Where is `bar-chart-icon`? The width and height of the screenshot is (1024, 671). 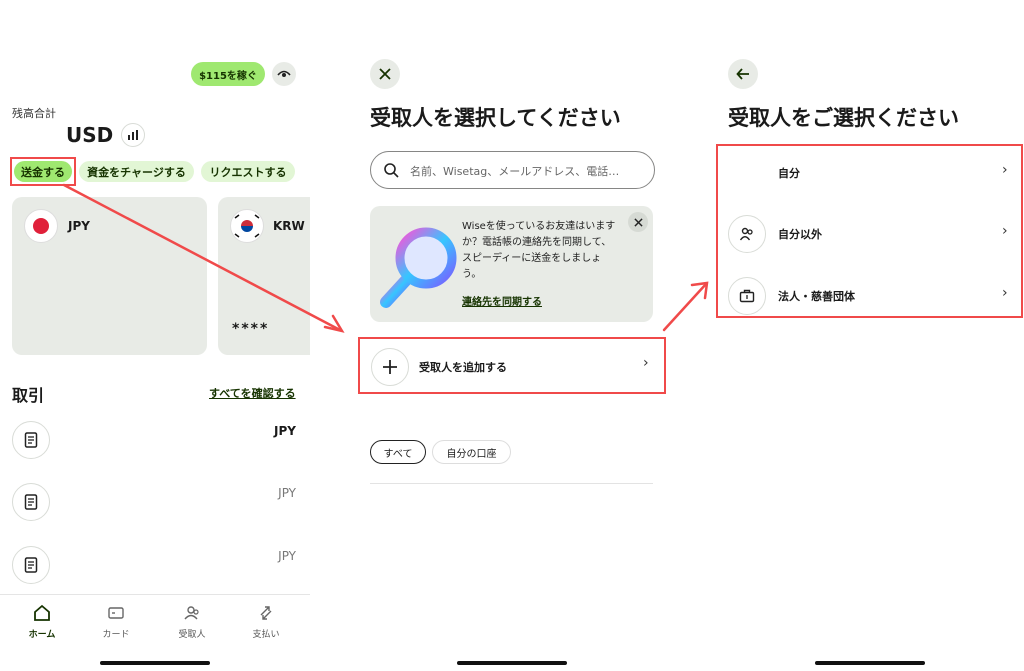
bar-chart-icon is located at coordinates (133, 135).